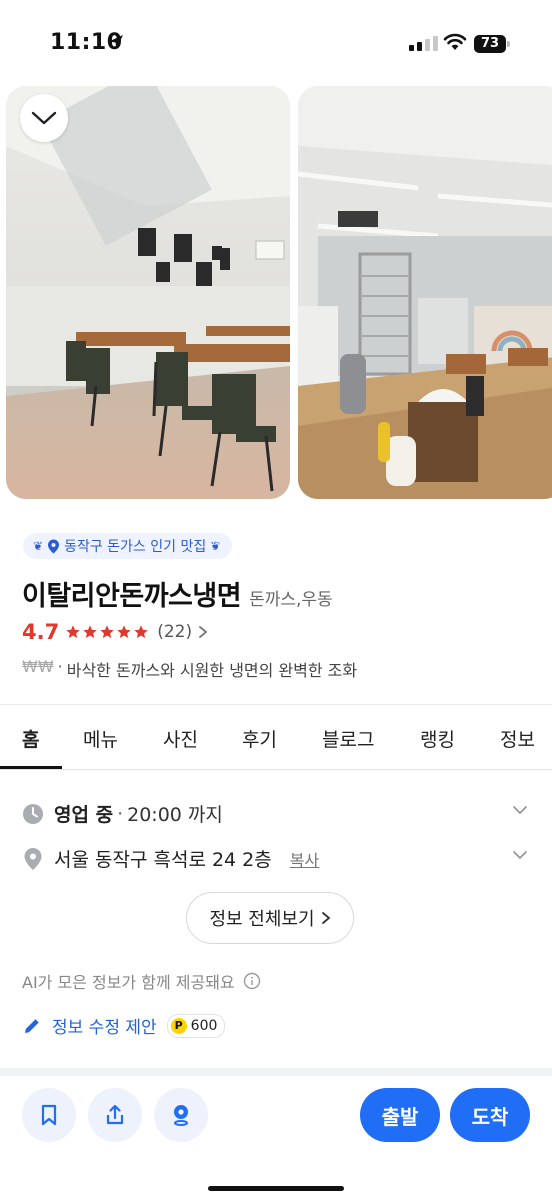 Image resolution: width=552 pixels, height=1200 pixels. I want to click on suggest-edit-label: 정보 수정 제안, so click(104, 1028).